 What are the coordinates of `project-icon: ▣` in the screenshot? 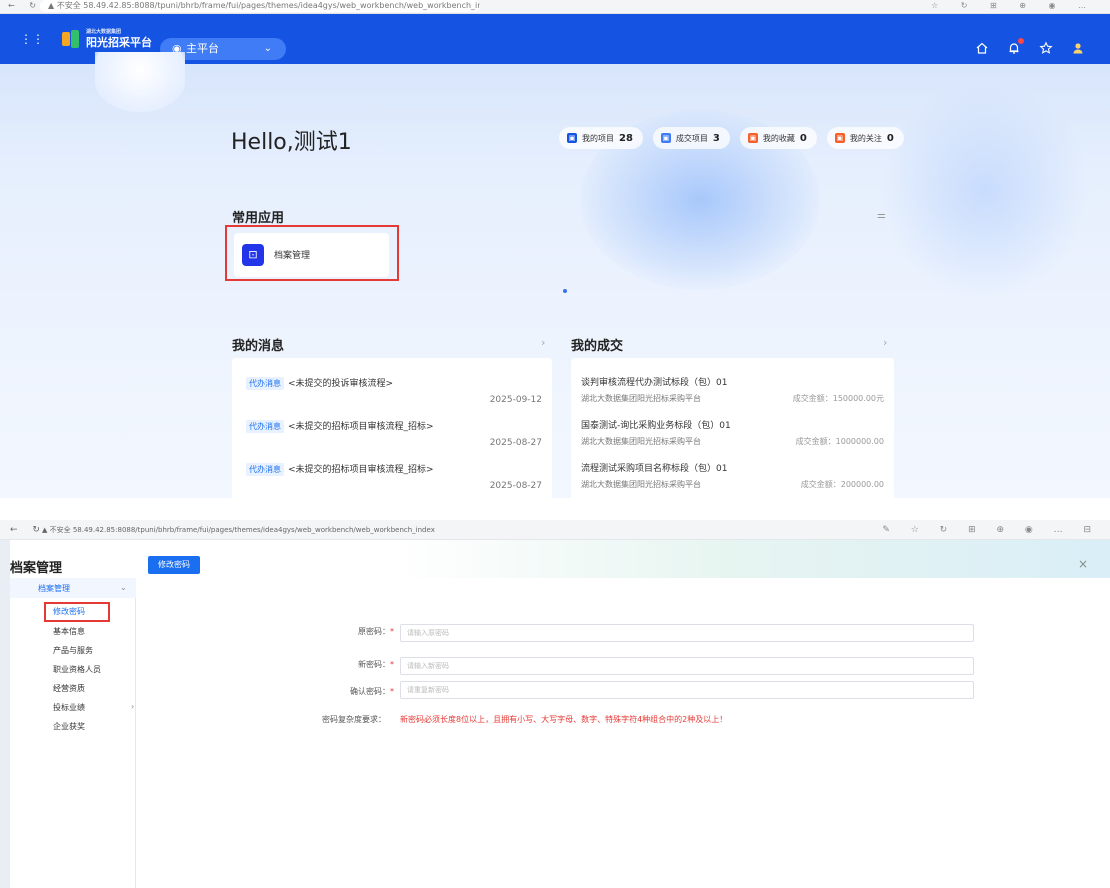 It's located at (572, 138).